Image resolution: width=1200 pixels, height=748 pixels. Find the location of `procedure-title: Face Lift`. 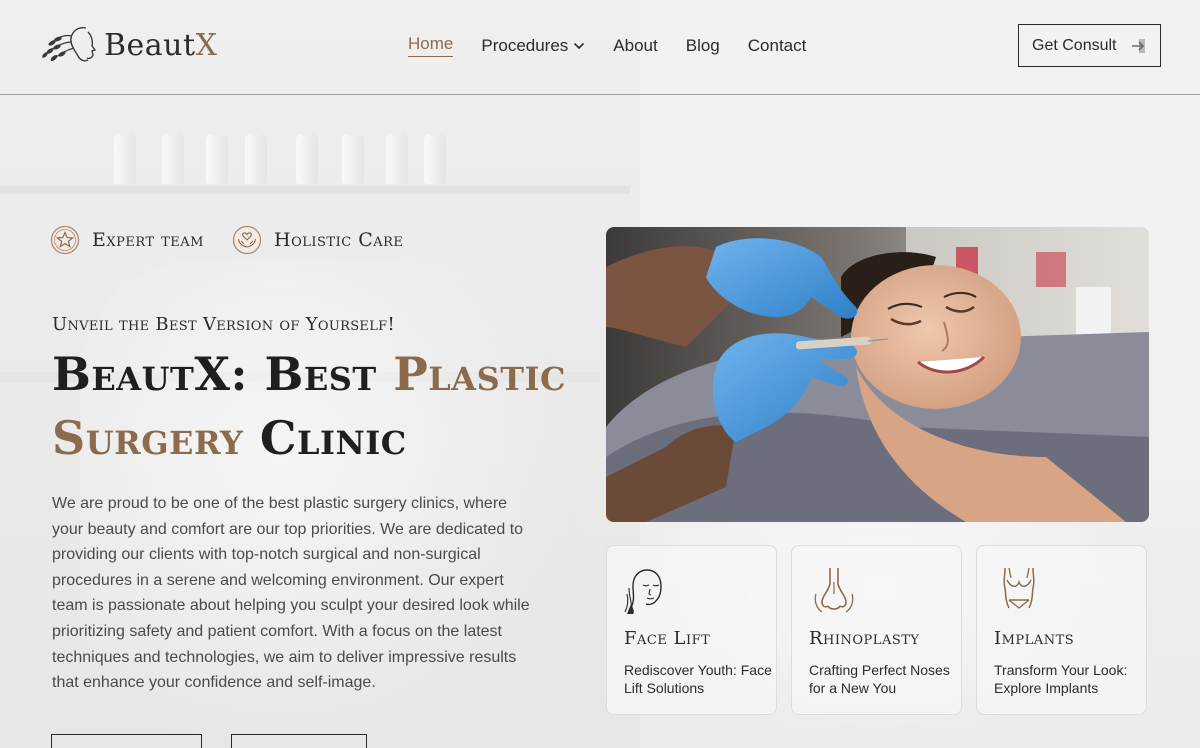

procedure-title: Face Lift is located at coordinates (667, 638).